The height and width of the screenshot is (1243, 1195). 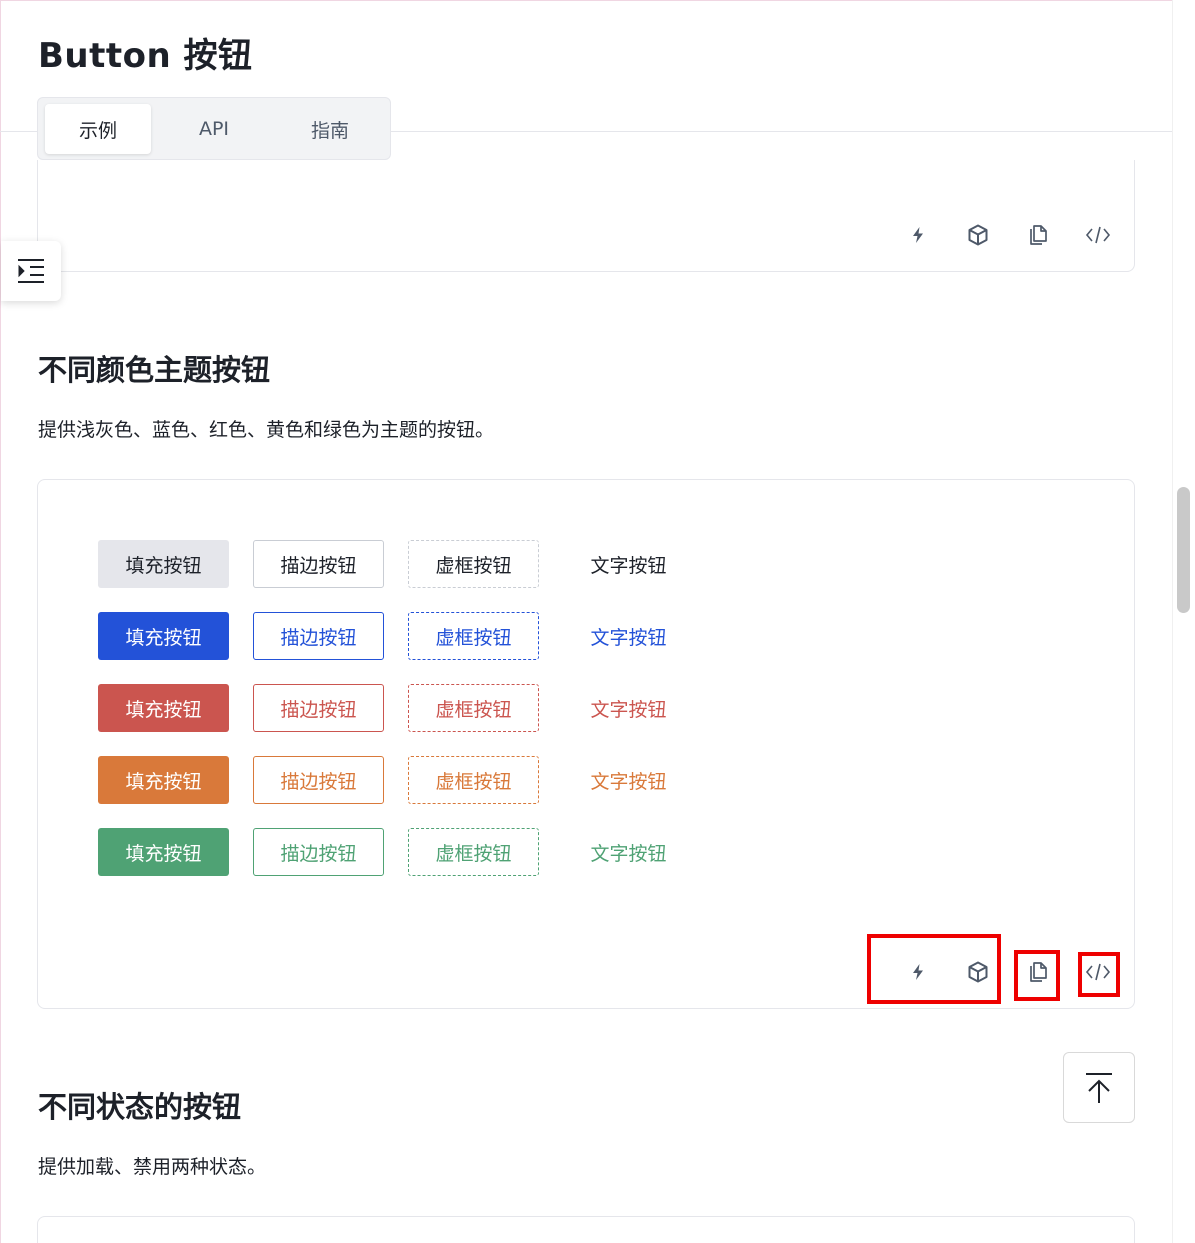 I want to click on scrollbar-track, so click(x=1183, y=621).